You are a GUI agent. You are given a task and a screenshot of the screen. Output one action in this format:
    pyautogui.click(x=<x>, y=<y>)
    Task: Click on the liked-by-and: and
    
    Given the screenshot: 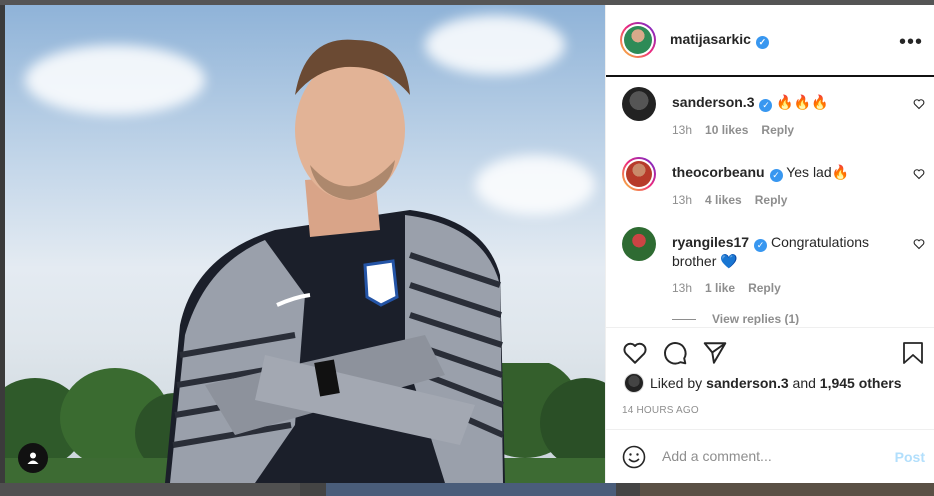 What is the action you would take?
    pyautogui.click(x=804, y=383)
    